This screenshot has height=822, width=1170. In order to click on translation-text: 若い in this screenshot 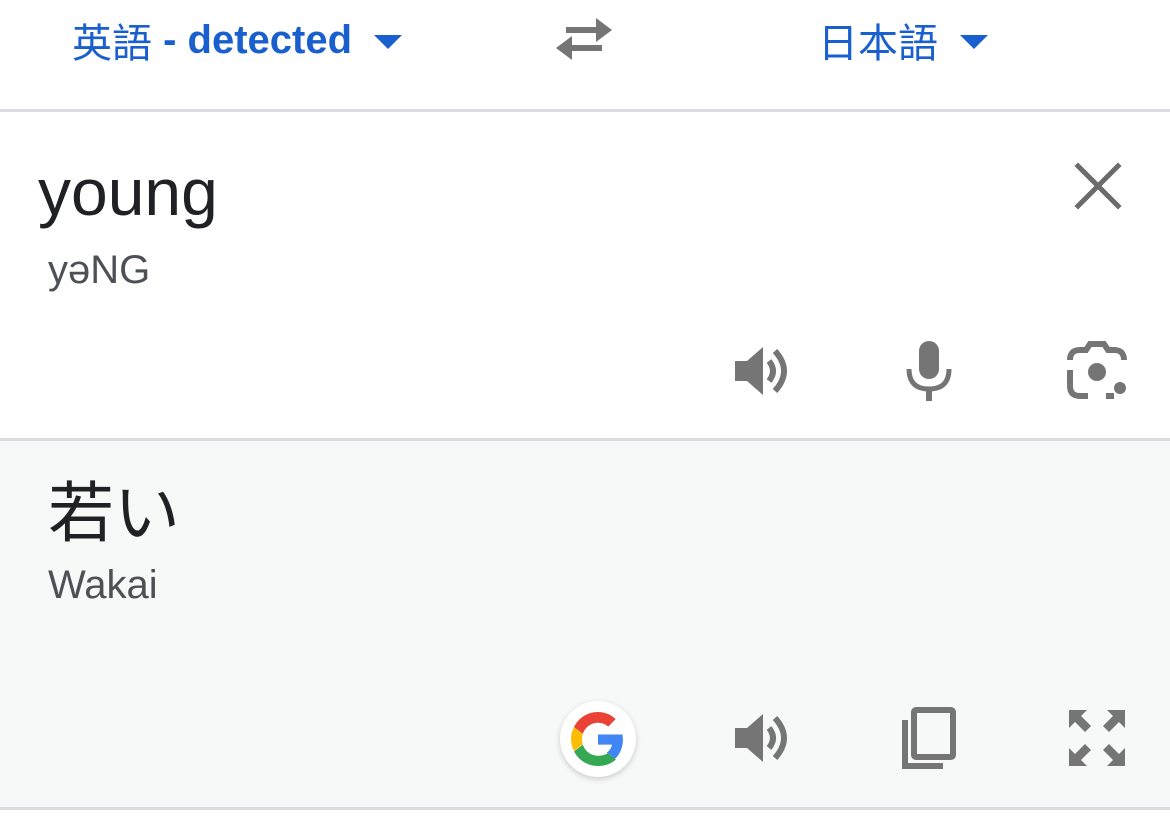, I will do `click(114, 513)`.